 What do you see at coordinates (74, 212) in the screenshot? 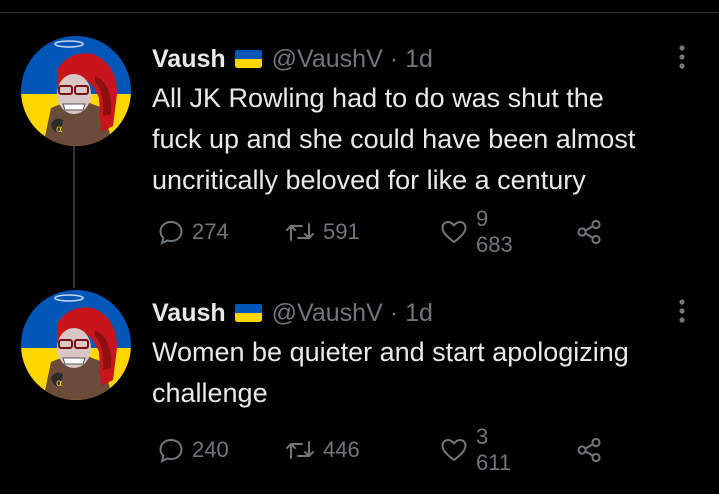
I see `thread-connector-line` at bounding box center [74, 212].